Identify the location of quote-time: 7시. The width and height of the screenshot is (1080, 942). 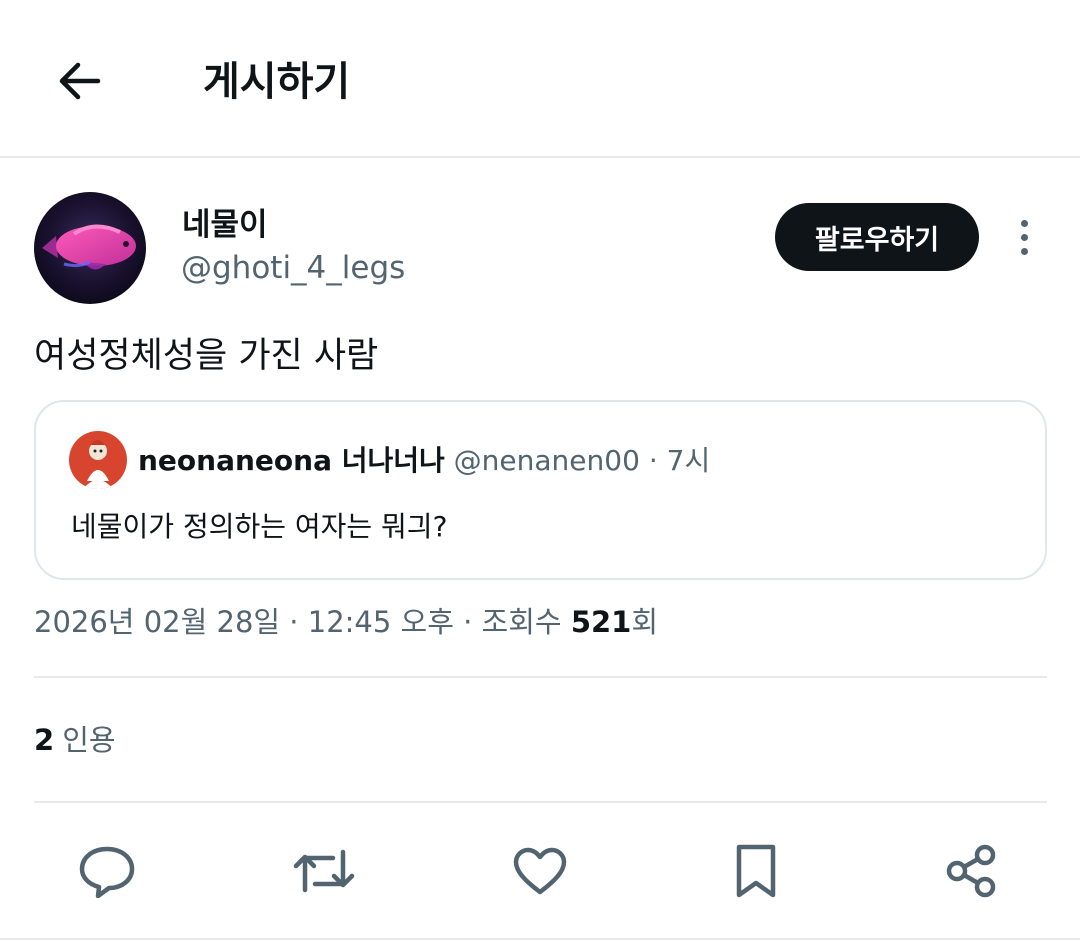
(688, 460).